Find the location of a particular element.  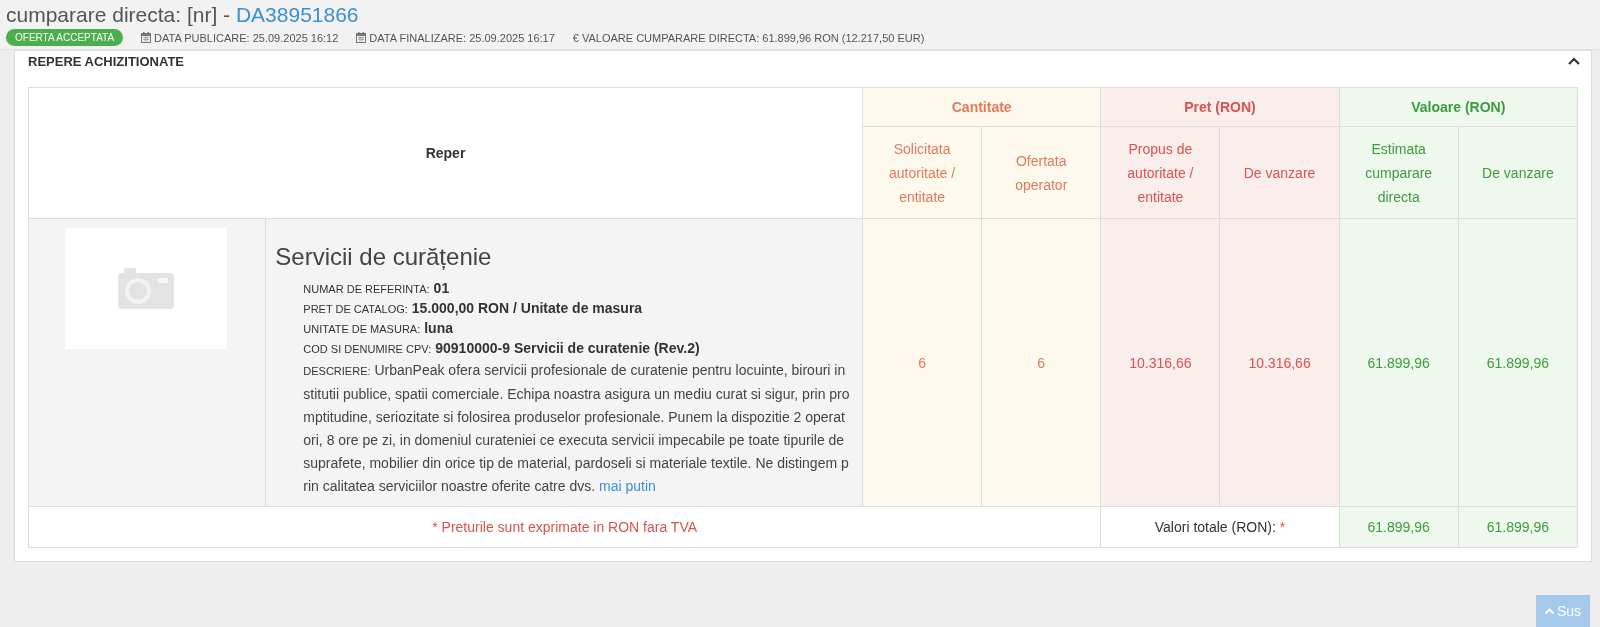

chevron-up-icon is located at coordinates (1574, 61).